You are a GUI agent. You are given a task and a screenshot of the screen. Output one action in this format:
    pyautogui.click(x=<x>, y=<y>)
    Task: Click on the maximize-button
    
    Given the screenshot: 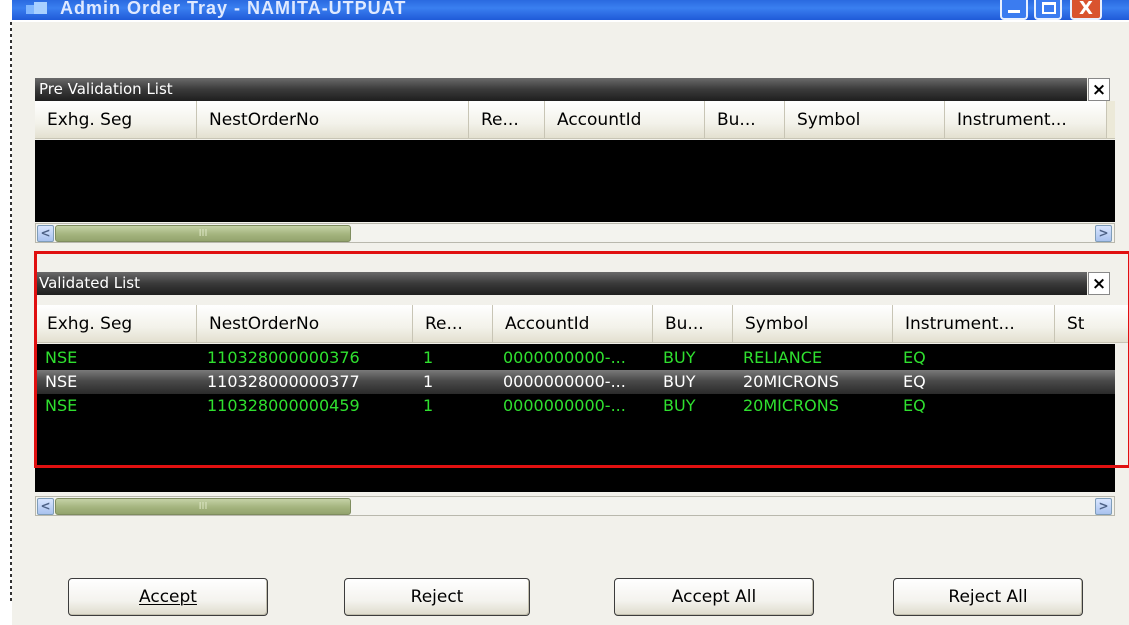 What is the action you would take?
    pyautogui.click(x=1048, y=10)
    